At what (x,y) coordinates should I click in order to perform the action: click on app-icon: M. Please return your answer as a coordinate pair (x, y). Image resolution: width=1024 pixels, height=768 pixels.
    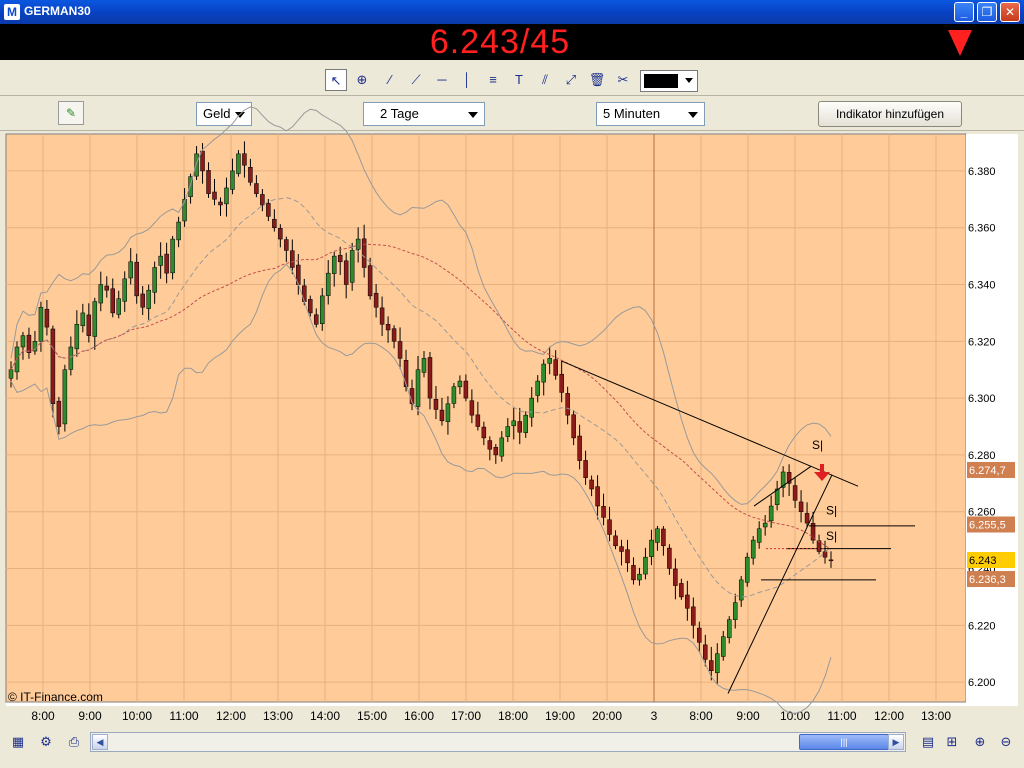
    Looking at the image, I should click on (12, 12).